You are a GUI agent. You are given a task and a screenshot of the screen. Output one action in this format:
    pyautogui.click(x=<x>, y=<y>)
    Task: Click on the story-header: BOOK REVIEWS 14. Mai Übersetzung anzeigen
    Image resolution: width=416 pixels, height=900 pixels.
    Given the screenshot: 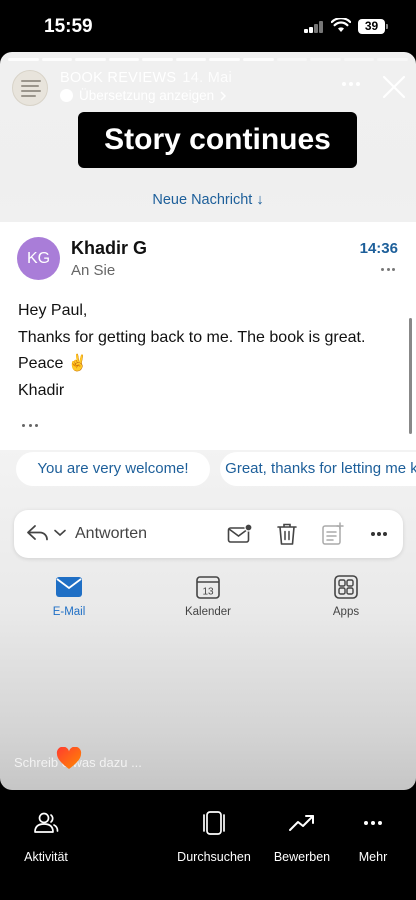 What is the action you would take?
    pyautogui.click(x=208, y=91)
    